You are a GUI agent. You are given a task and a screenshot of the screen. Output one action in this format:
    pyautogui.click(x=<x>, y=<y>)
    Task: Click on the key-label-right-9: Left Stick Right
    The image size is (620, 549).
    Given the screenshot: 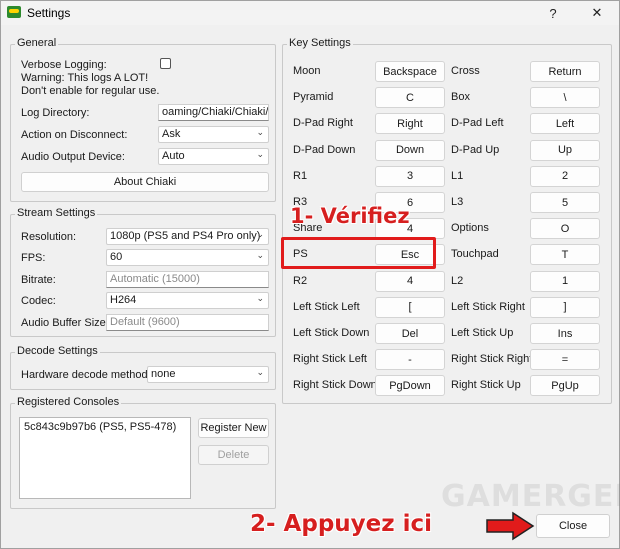 What is the action you would take?
    pyautogui.click(x=488, y=306)
    